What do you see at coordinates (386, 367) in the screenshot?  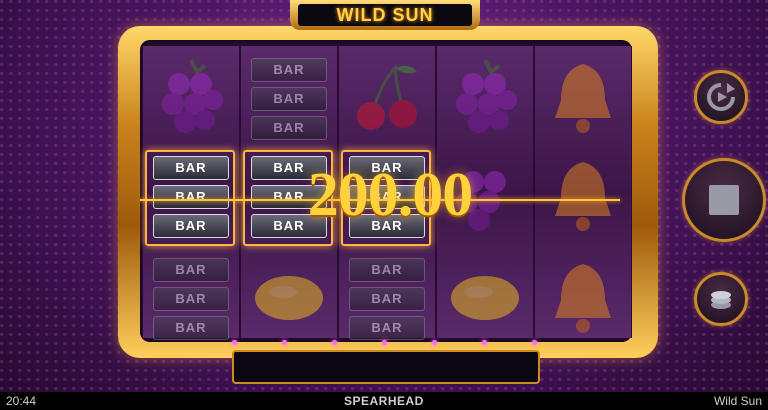 I see `info-bar` at bounding box center [386, 367].